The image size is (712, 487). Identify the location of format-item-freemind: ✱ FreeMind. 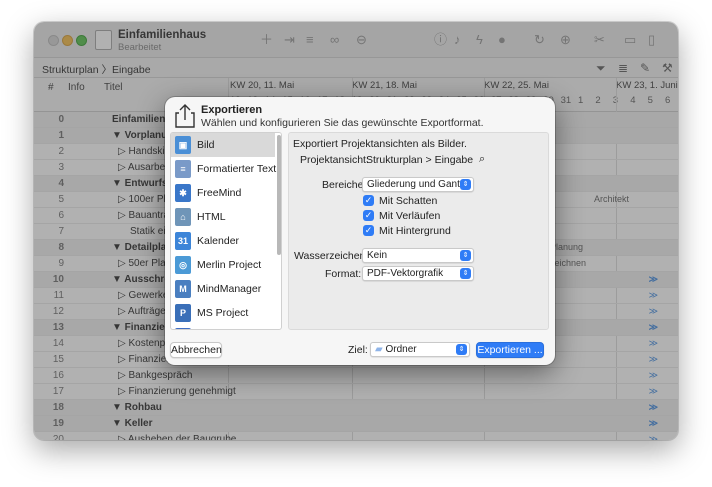
(223, 193).